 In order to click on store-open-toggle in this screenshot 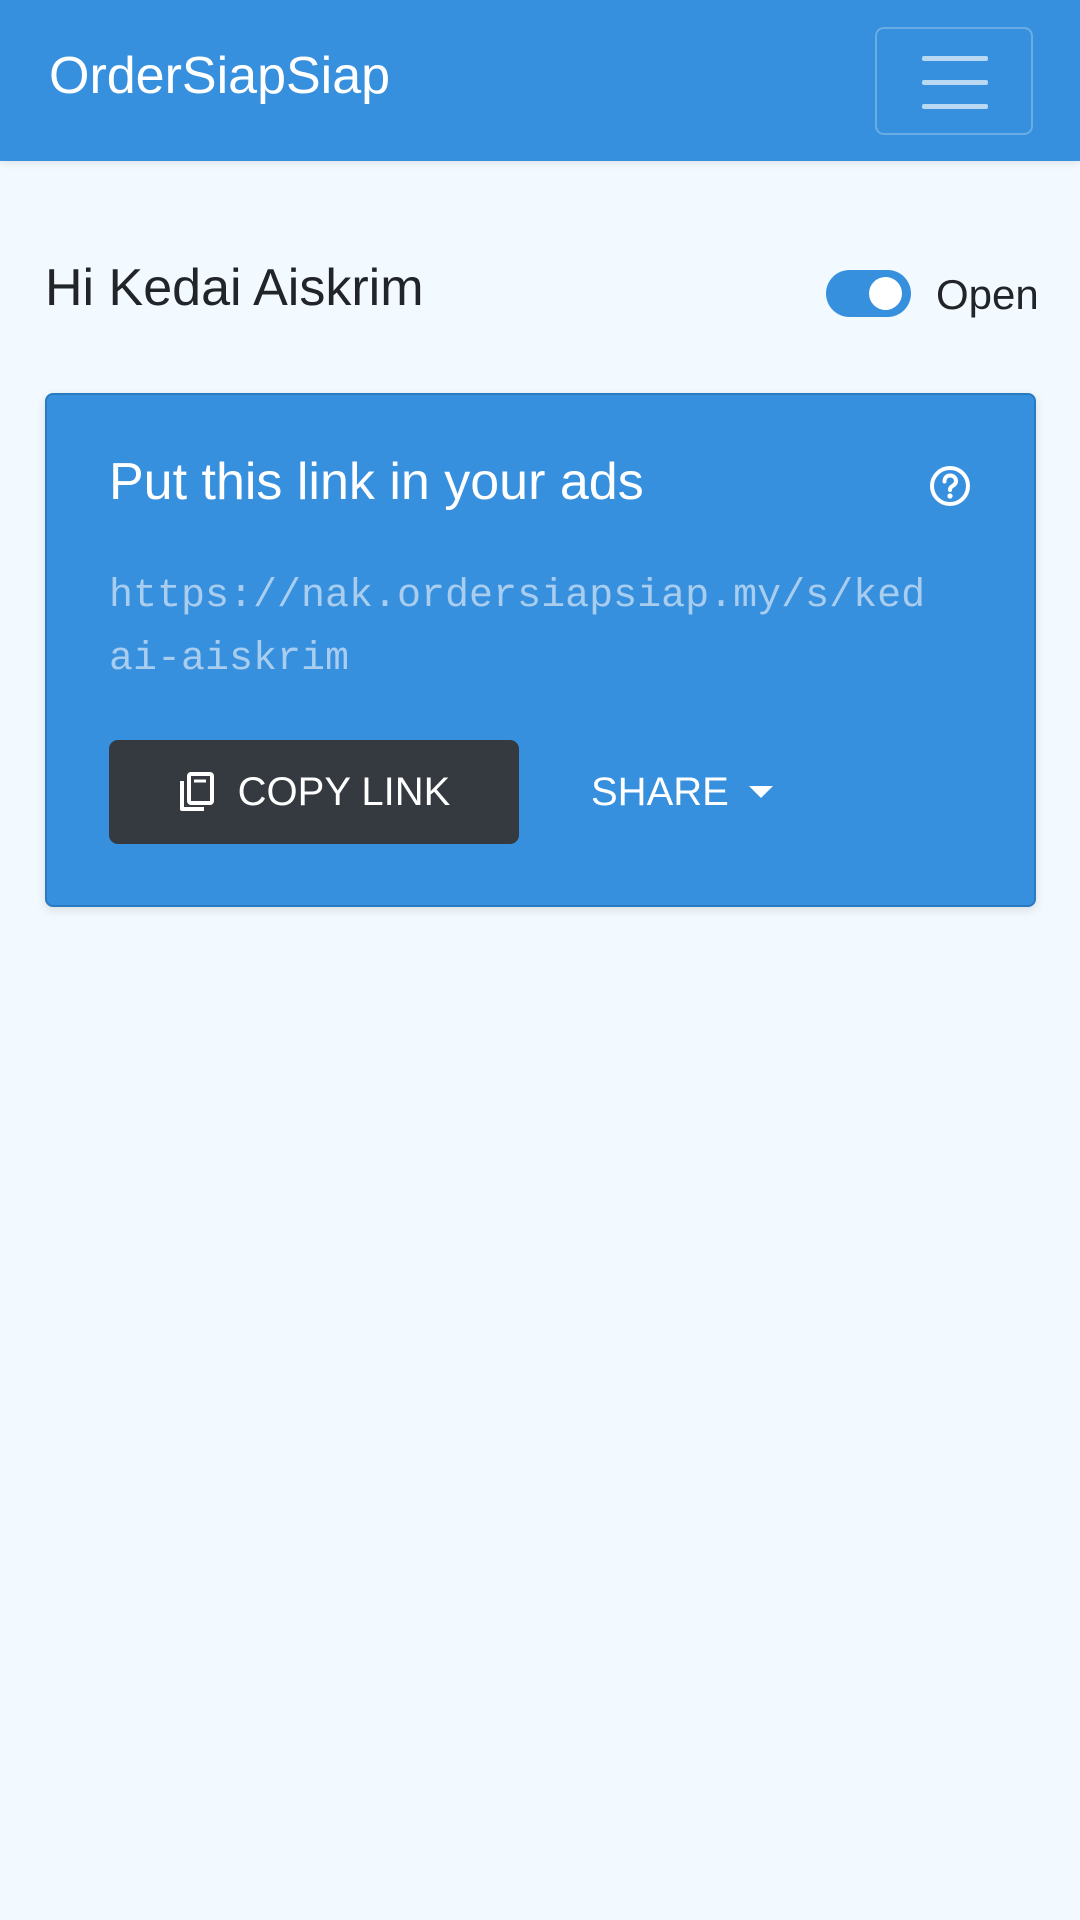, I will do `click(868, 293)`.